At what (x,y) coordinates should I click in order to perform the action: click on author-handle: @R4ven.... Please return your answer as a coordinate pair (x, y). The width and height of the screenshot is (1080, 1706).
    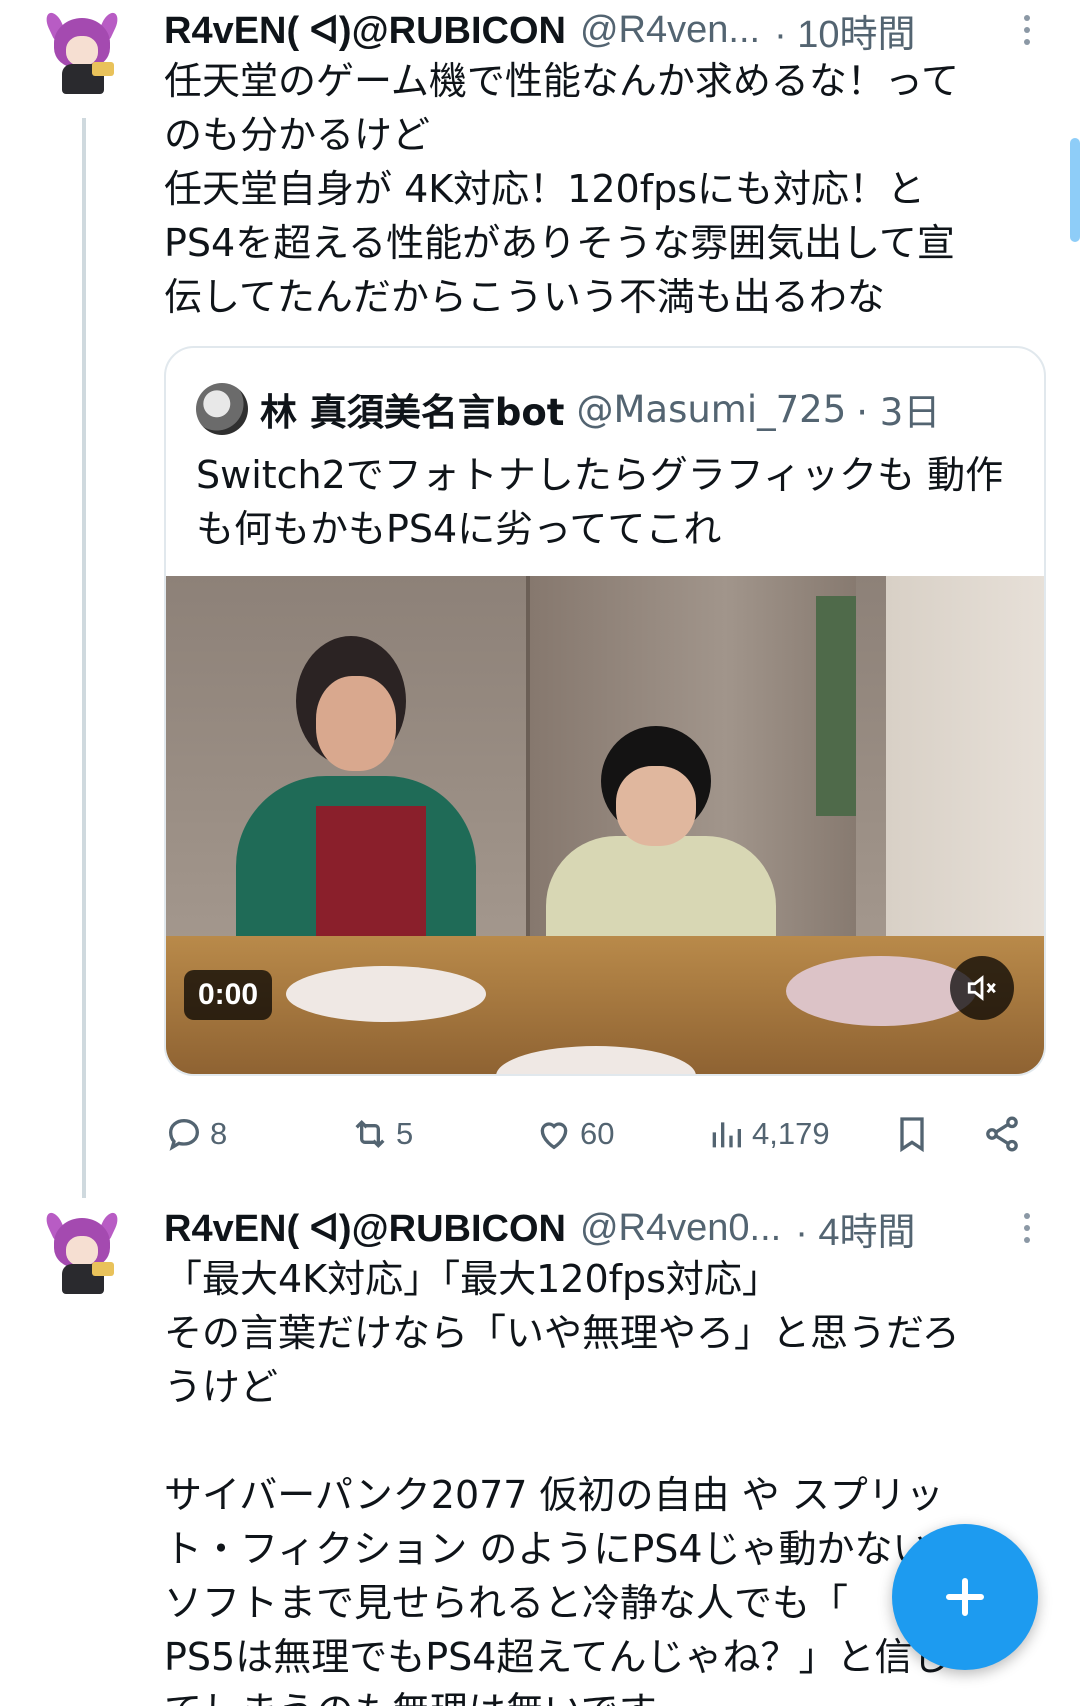
    Looking at the image, I should click on (670, 30).